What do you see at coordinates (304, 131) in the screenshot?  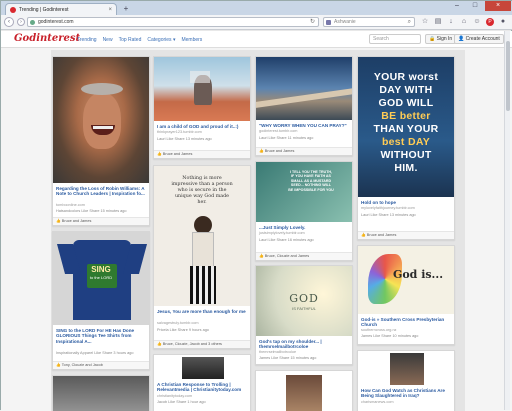 I see `pin-source: godinterest.tumblr.com` at bounding box center [304, 131].